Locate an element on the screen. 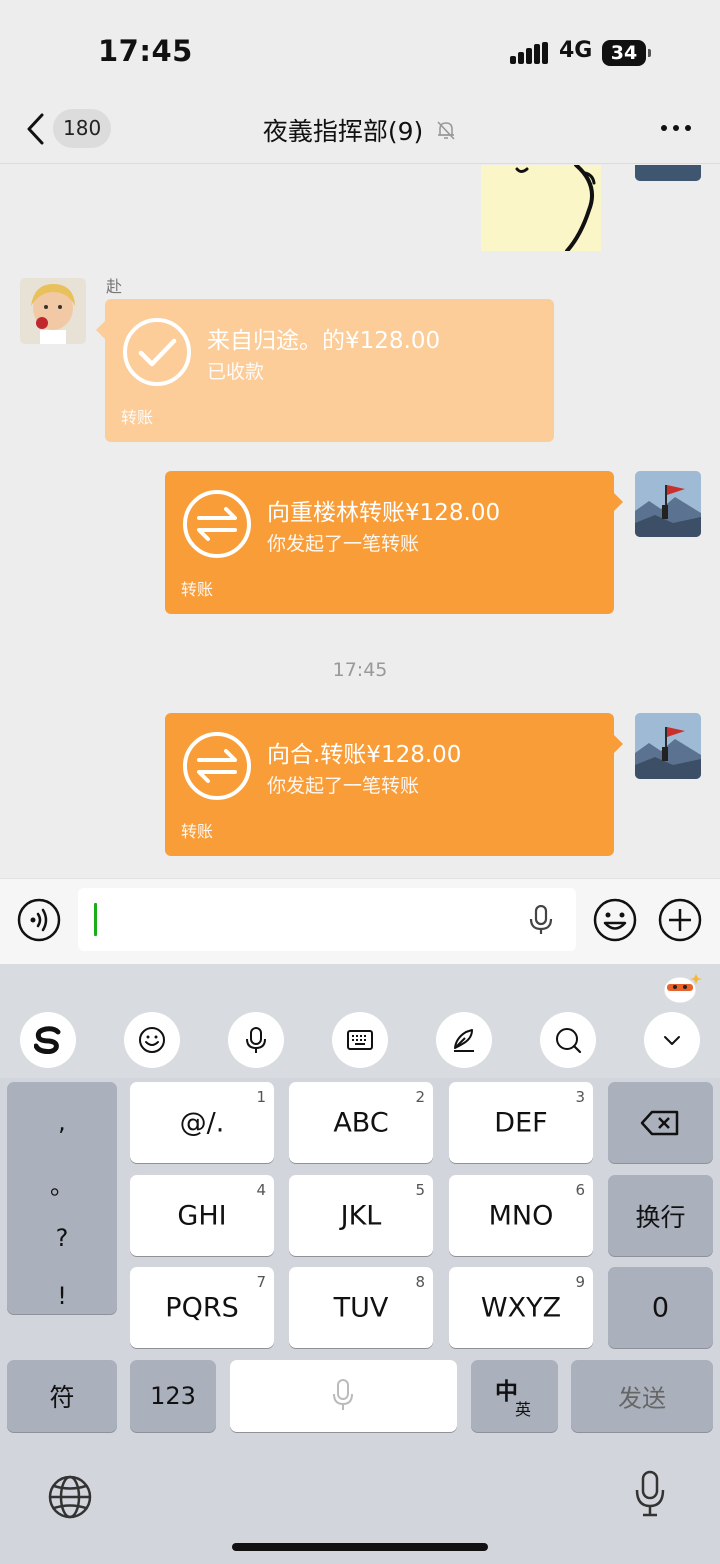 The width and height of the screenshot is (720, 1564). transfer-title: 向合.转账¥128.00 is located at coordinates (364, 755).